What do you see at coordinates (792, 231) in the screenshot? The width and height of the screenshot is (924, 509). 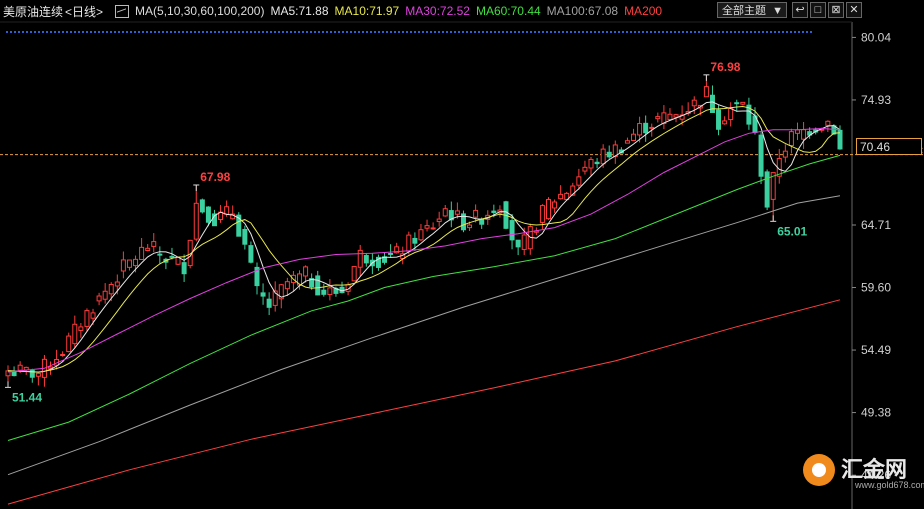 I see `low-label: 65.01` at bounding box center [792, 231].